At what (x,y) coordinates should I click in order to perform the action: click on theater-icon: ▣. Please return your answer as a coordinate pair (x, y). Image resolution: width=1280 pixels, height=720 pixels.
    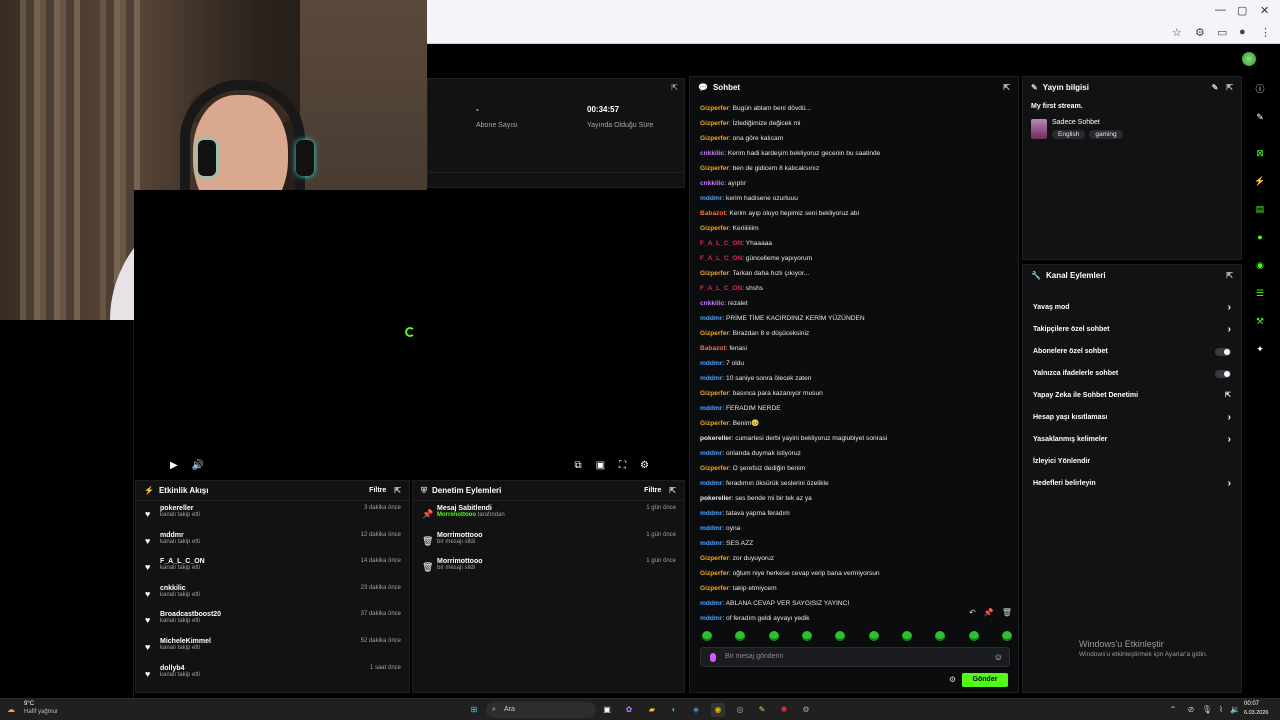
    Looking at the image, I should click on (600, 465).